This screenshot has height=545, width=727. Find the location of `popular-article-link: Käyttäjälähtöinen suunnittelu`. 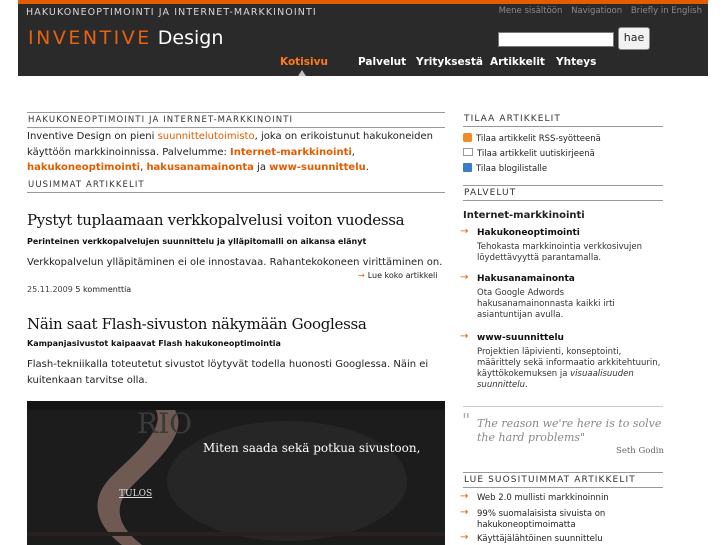

popular-article-link: Käyttäjälähtöinen suunnittelu is located at coordinates (540, 539).